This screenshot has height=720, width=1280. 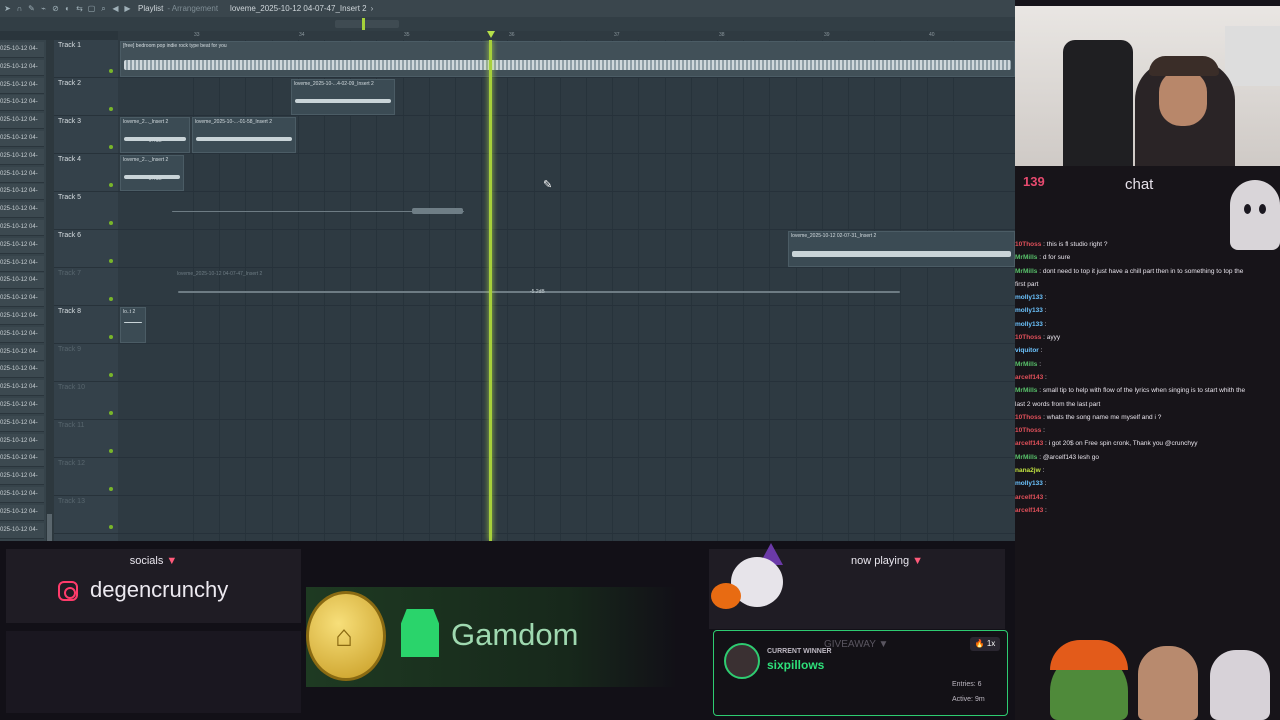 What do you see at coordinates (86, 249) in the screenshot?
I see `track-header: Track 6` at bounding box center [86, 249].